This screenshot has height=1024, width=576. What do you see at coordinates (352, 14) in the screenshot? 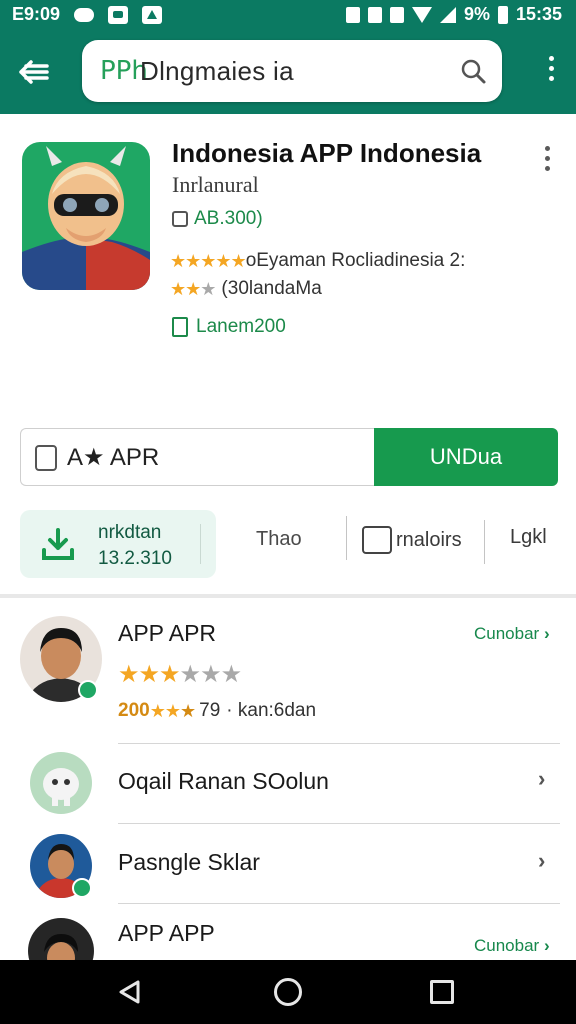
I see `nfc-icon` at bounding box center [352, 14].